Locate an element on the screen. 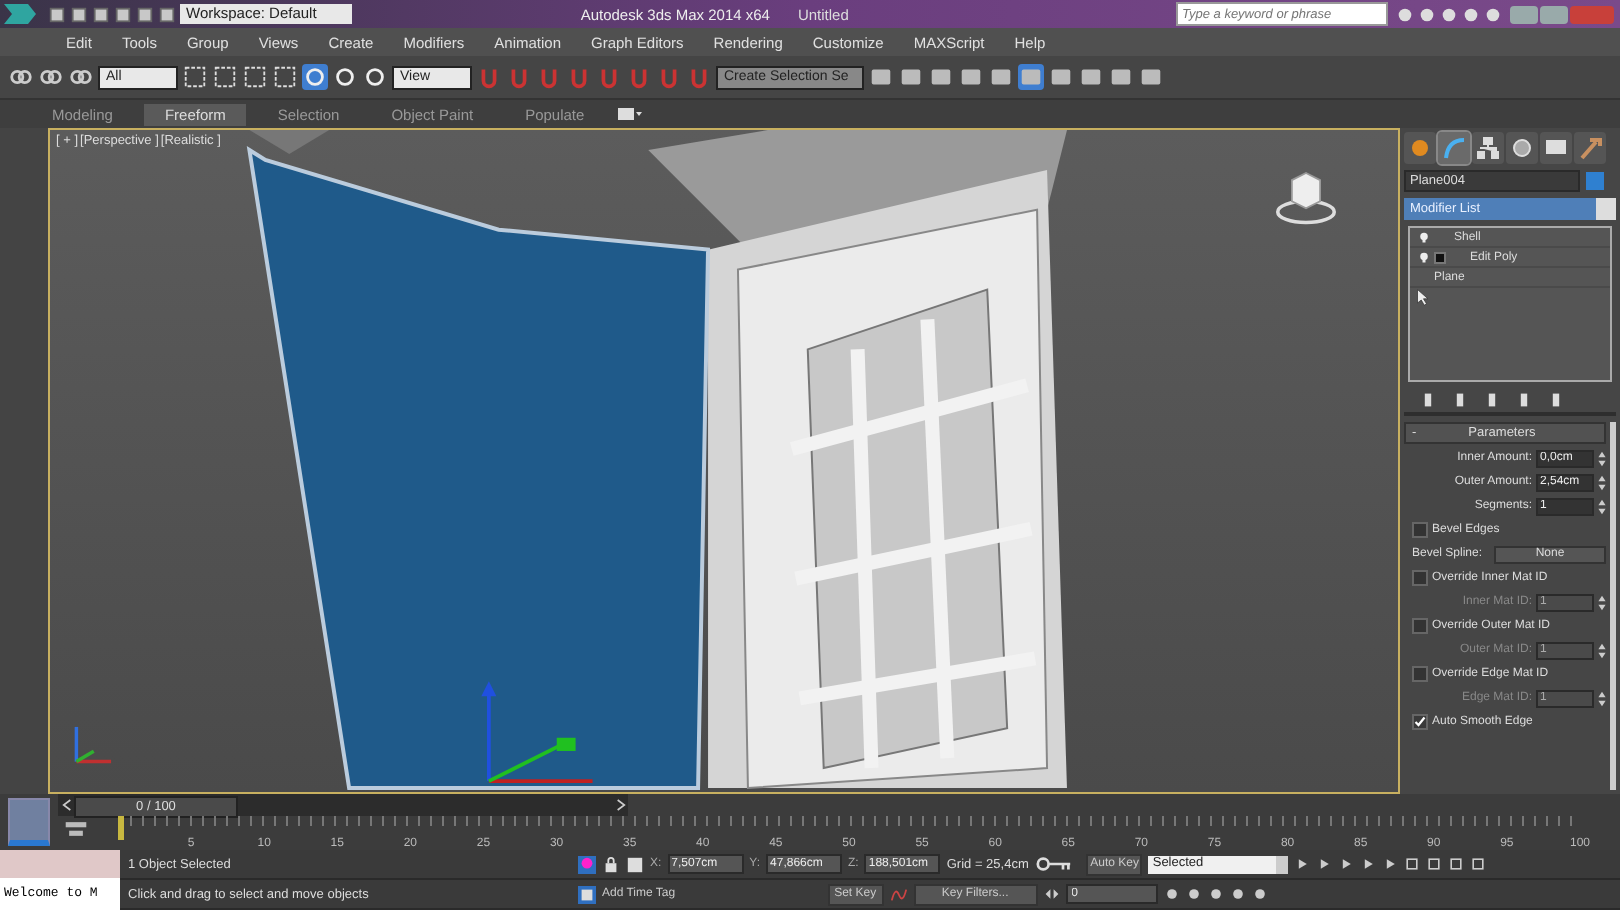 The height and width of the screenshot is (910, 1620). bind-icon is located at coordinates (81, 77).